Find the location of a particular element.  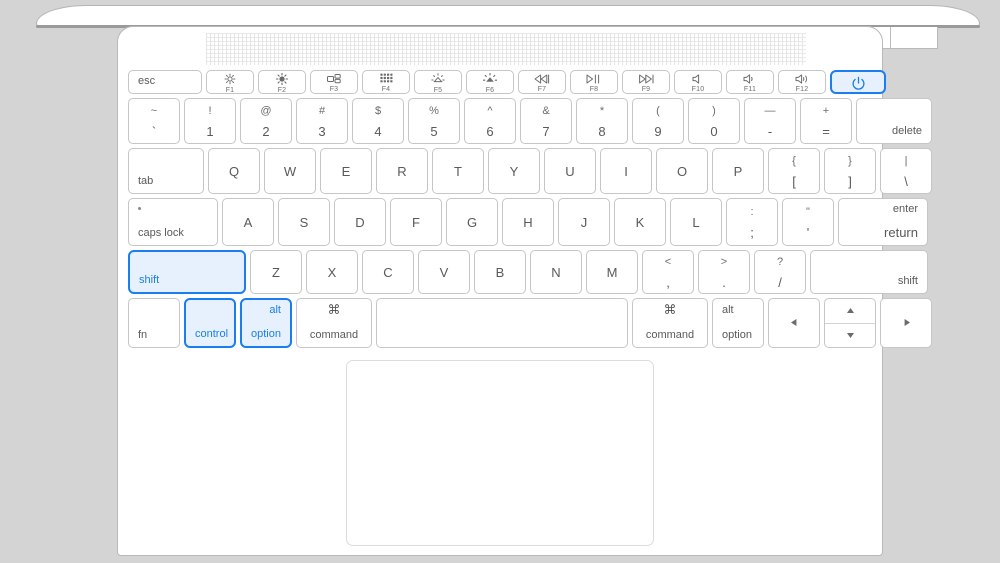

key-label: T is located at coordinates (458, 171).